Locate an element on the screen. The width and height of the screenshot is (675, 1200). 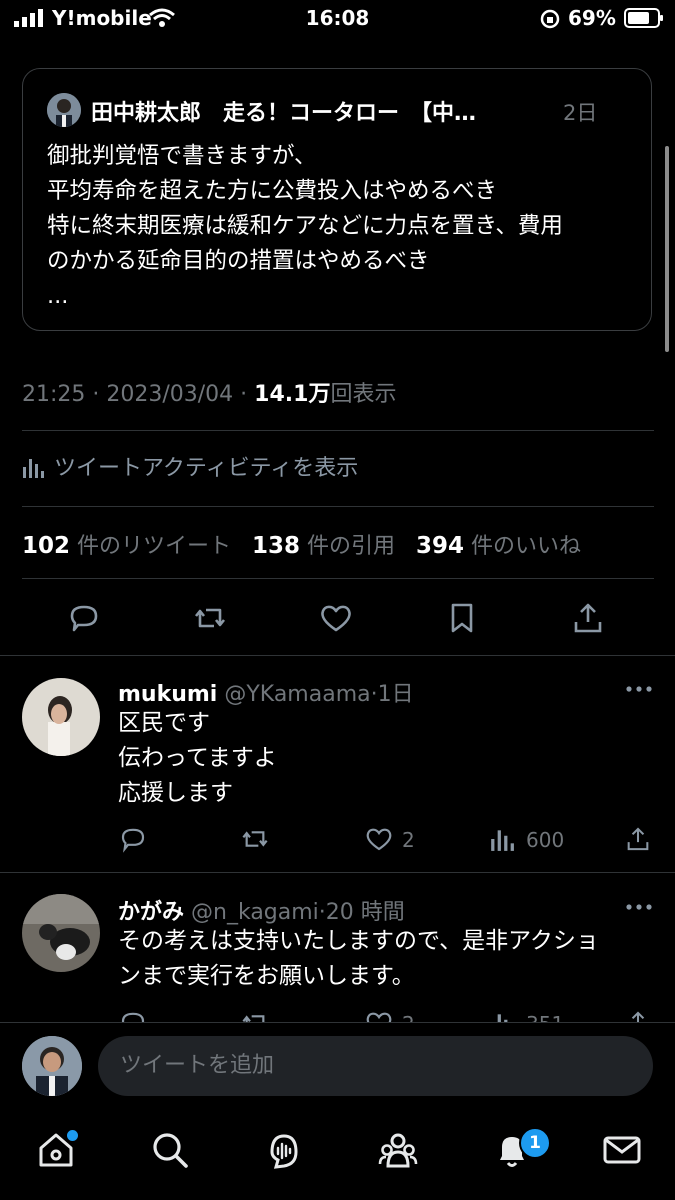
view-label: 回表示 is located at coordinates (363, 394).